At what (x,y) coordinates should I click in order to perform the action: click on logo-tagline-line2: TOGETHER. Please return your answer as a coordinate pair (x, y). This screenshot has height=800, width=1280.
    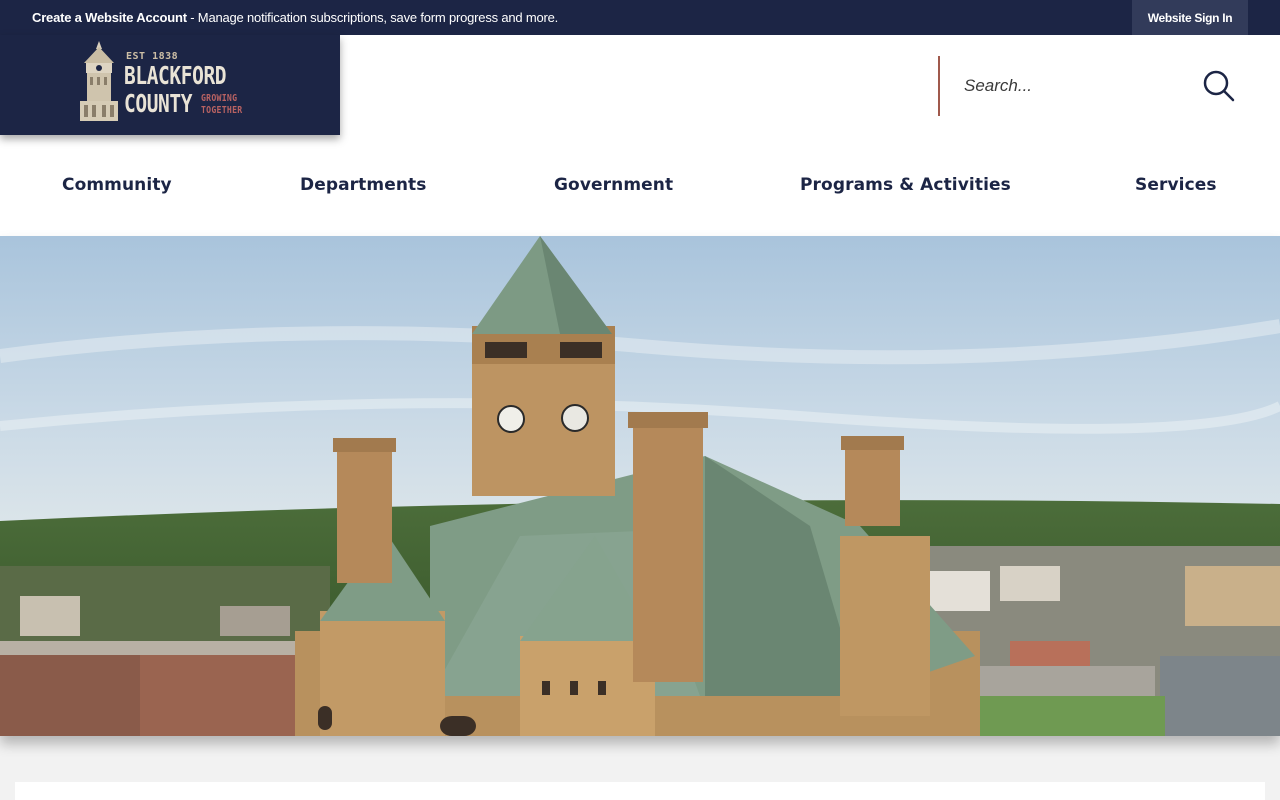
    Looking at the image, I should click on (222, 110).